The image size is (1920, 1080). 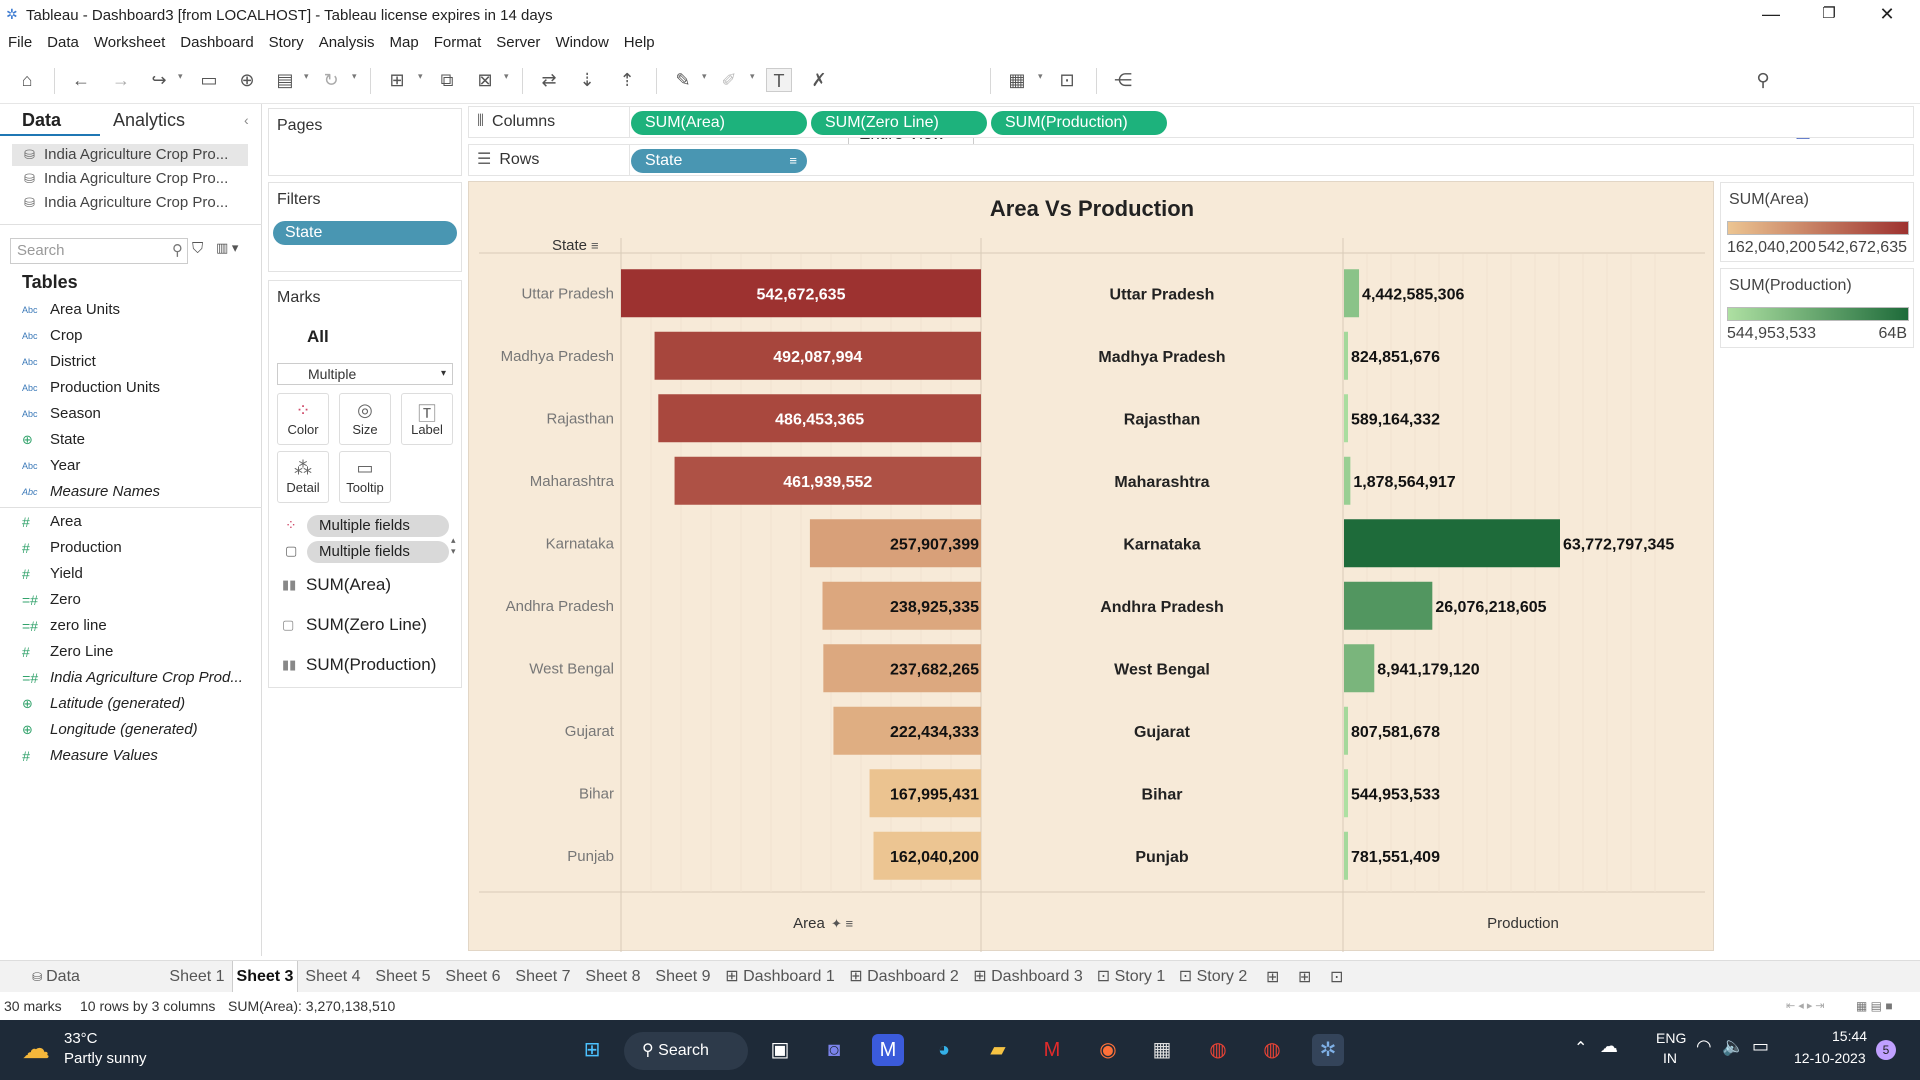 I want to click on battery-icon: ▭, so click(x=1760, y=1046).